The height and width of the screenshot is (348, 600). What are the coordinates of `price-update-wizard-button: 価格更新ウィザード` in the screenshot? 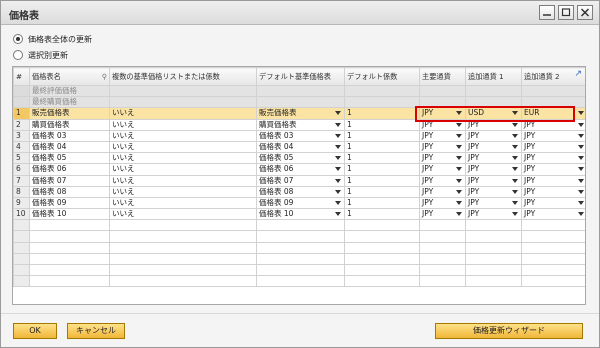 It's located at (509, 331).